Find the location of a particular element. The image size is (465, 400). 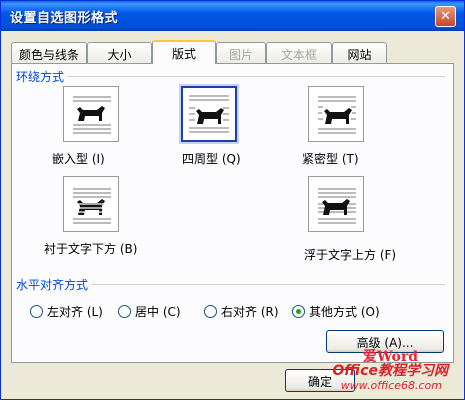

inline-with-text-icon is located at coordinates (92, 115).